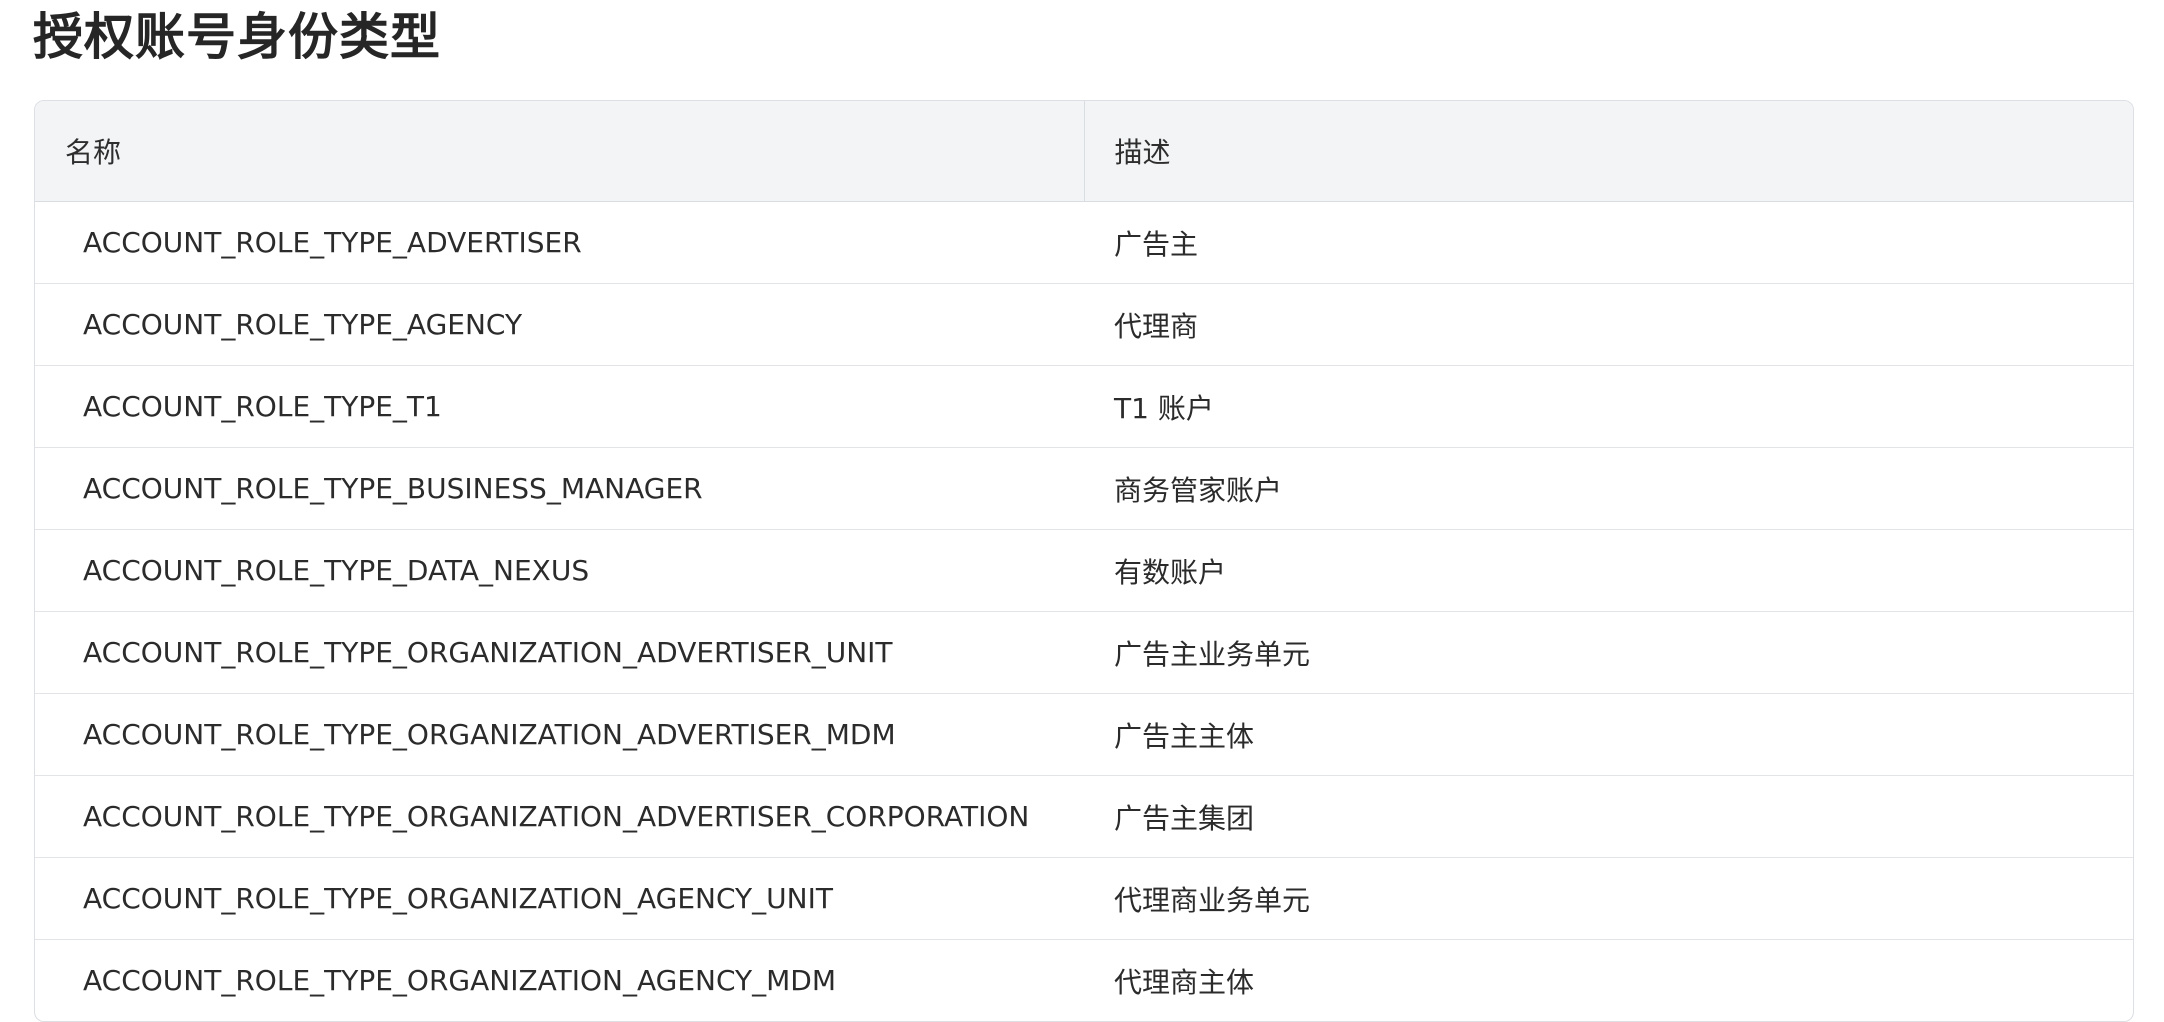 This screenshot has width=2164, height=1022. What do you see at coordinates (1608, 242) in the screenshot?
I see `row-description-cell: 广告主` at bounding box center [1608, 242].